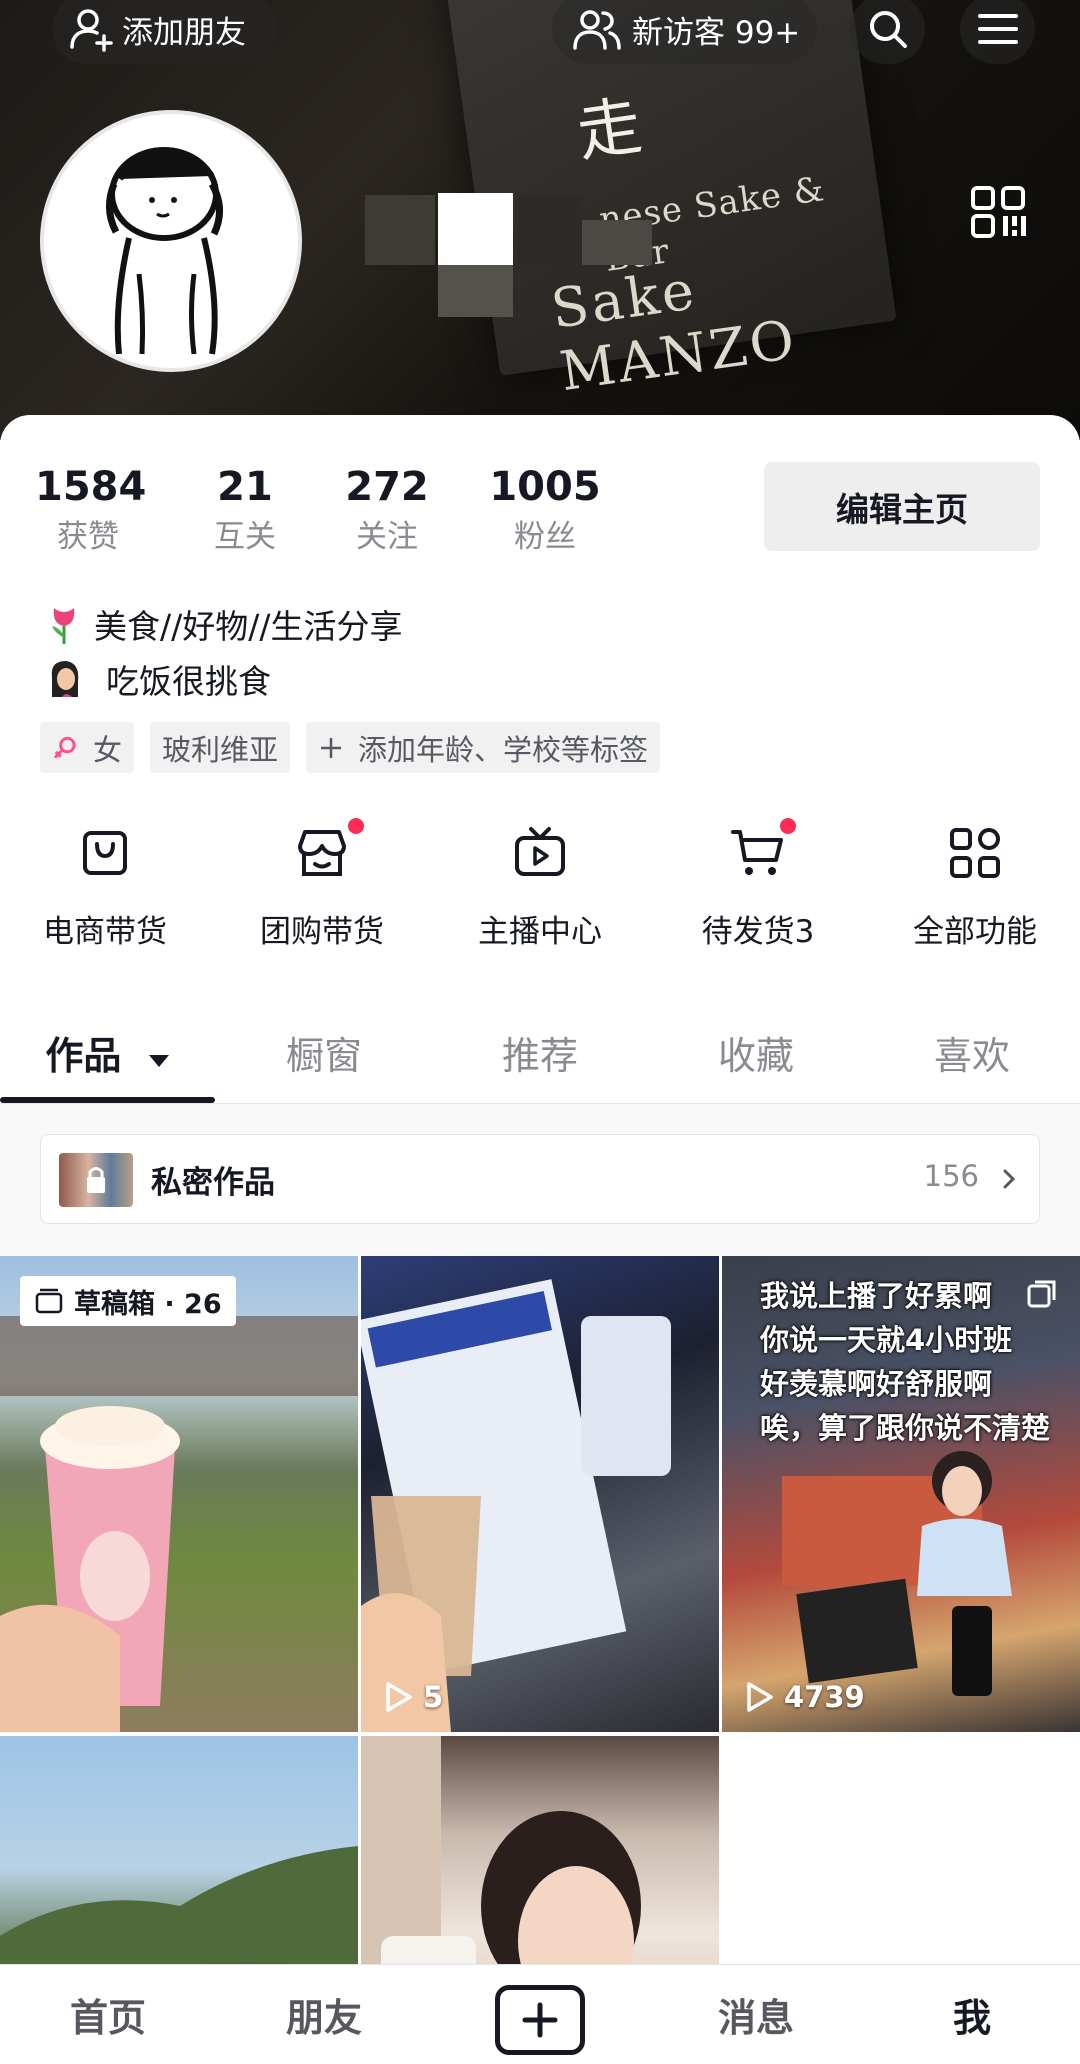 The width and height of the screenshot is (1080, 2064). I want to click on add-friend-button: 添加朋友, so click(164, 32).